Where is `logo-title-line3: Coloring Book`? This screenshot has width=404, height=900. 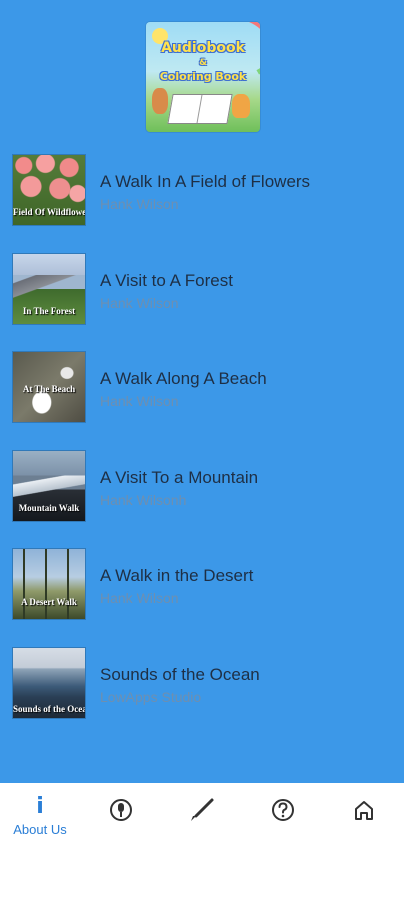
logo-title-line3: Coloring Book is located at coordinates (203, 76).